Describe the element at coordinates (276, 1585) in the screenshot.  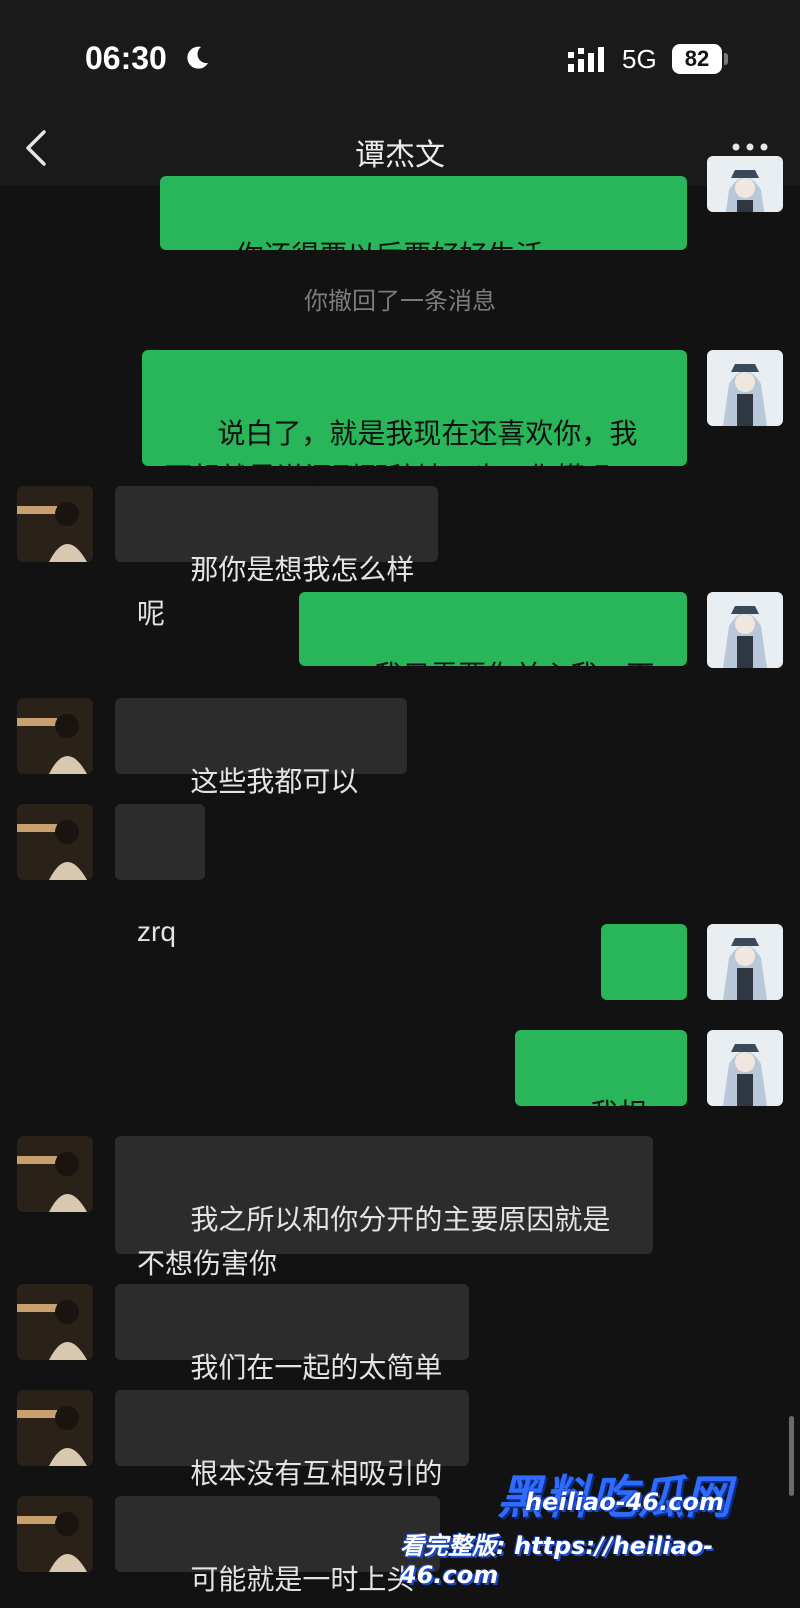
I see `message-text: 可能就是一时上头吧` at that location.